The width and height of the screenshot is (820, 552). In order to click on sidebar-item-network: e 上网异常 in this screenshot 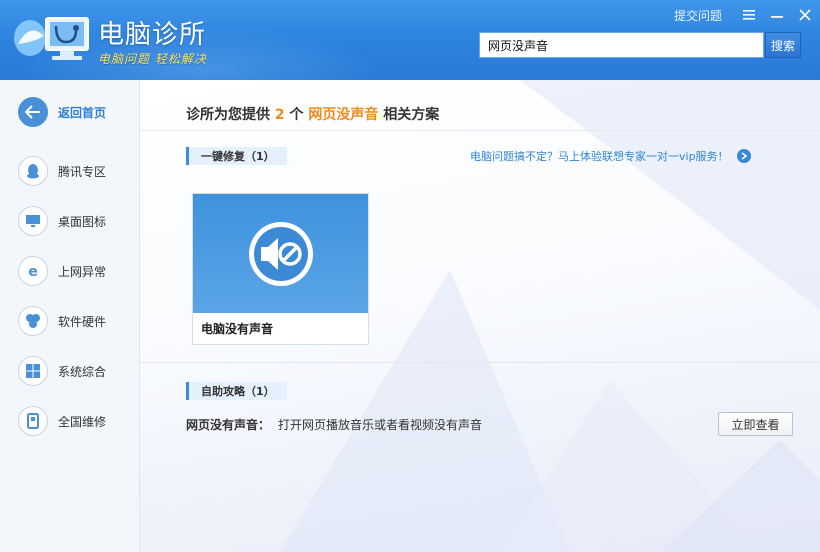, I will do `click(62, 271)`.